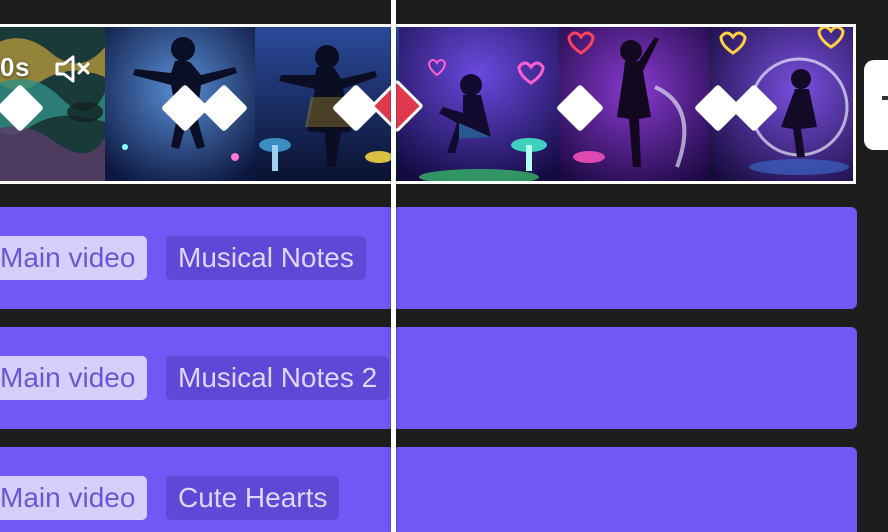 The image size is (888, 532). What do you see at coordinates (73, 69) in the screenshot?
I see `speaker-muted-icon` at bounding box center [73, 69].